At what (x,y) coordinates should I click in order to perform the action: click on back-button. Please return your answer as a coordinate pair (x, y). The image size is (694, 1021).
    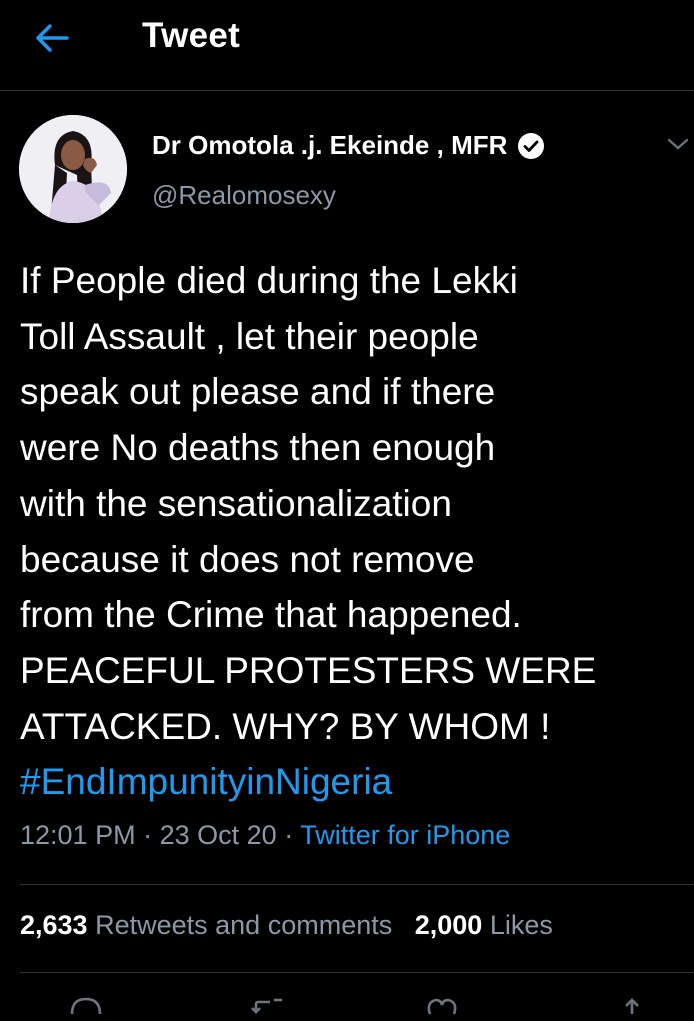
    Looking at the image, I should click on (52, 38).